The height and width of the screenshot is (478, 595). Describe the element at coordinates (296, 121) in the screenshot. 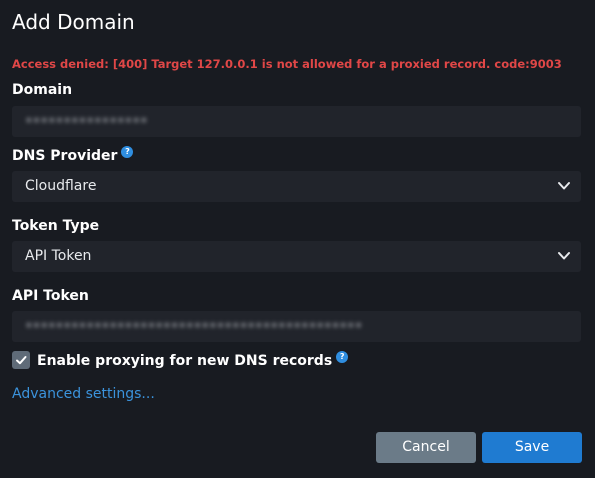

I see `domain-input: ••••••••••••••••` at that location.